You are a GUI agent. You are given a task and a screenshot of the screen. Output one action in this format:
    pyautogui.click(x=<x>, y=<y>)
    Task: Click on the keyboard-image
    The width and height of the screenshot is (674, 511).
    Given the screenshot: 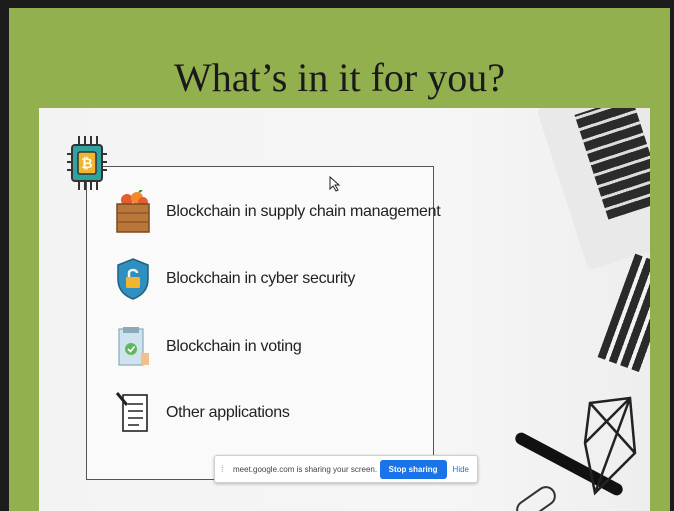 What is the action you would take?
    pyautogui.click(x=623, y=313)
    